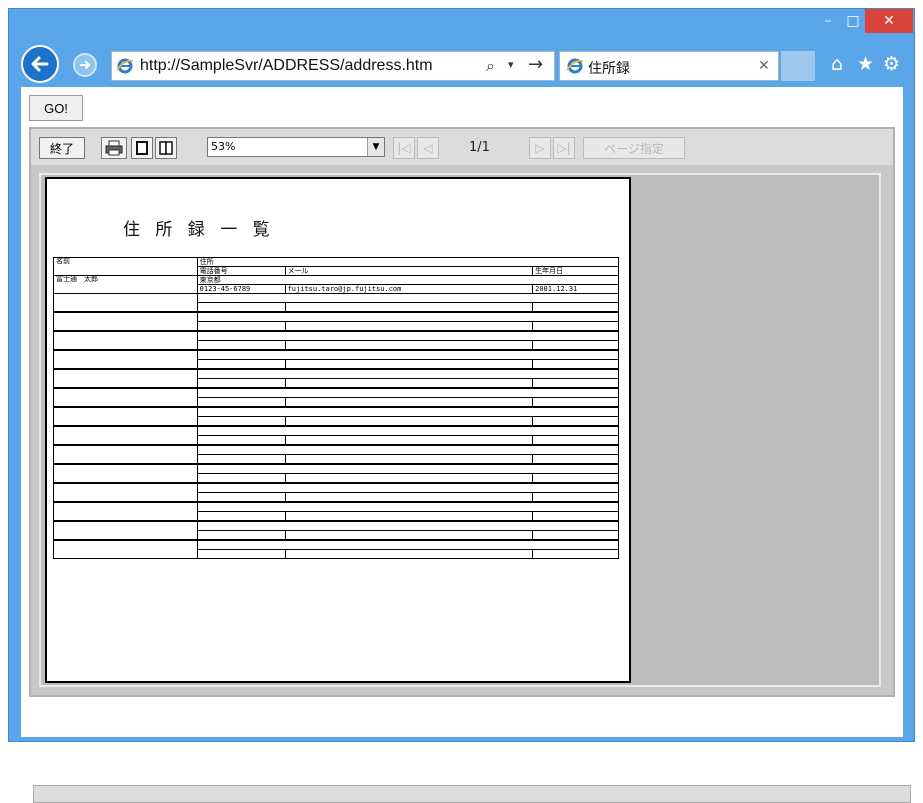 This screenshot has height=803, width=923. I want to click on chevron-down-icon: ▼, so click(375, 147).